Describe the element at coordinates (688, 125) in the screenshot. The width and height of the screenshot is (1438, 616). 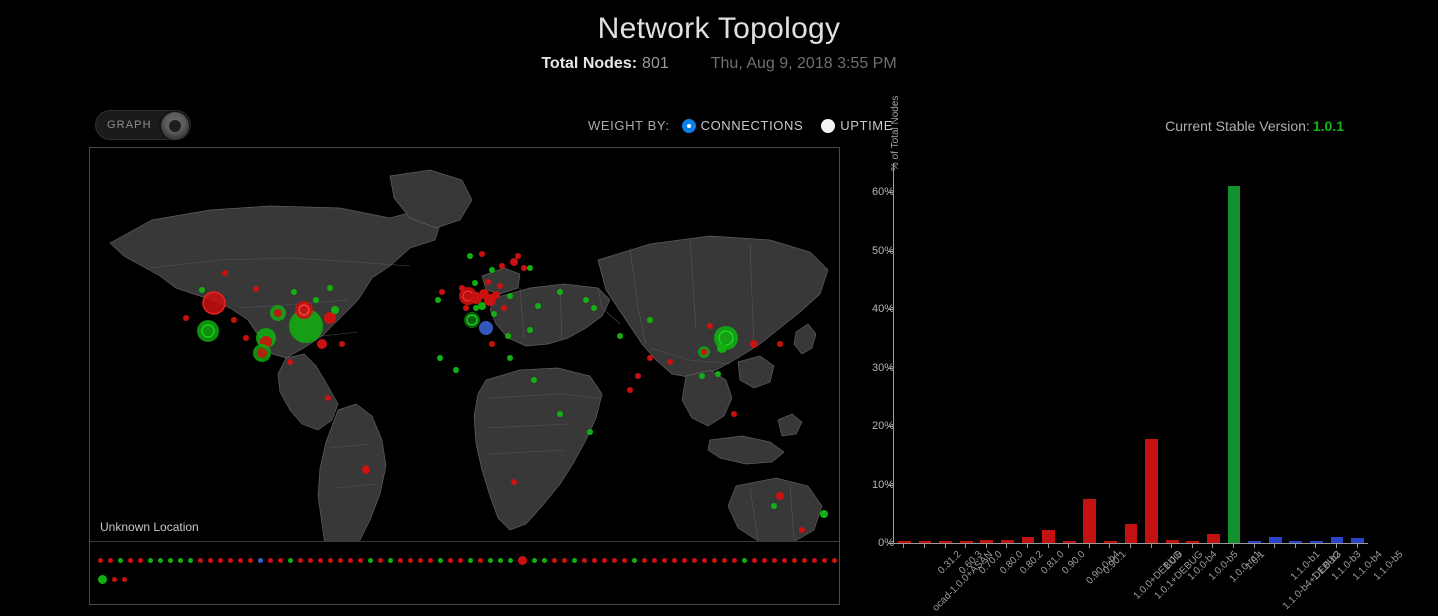
I see `radio-connections-icon` at that location.